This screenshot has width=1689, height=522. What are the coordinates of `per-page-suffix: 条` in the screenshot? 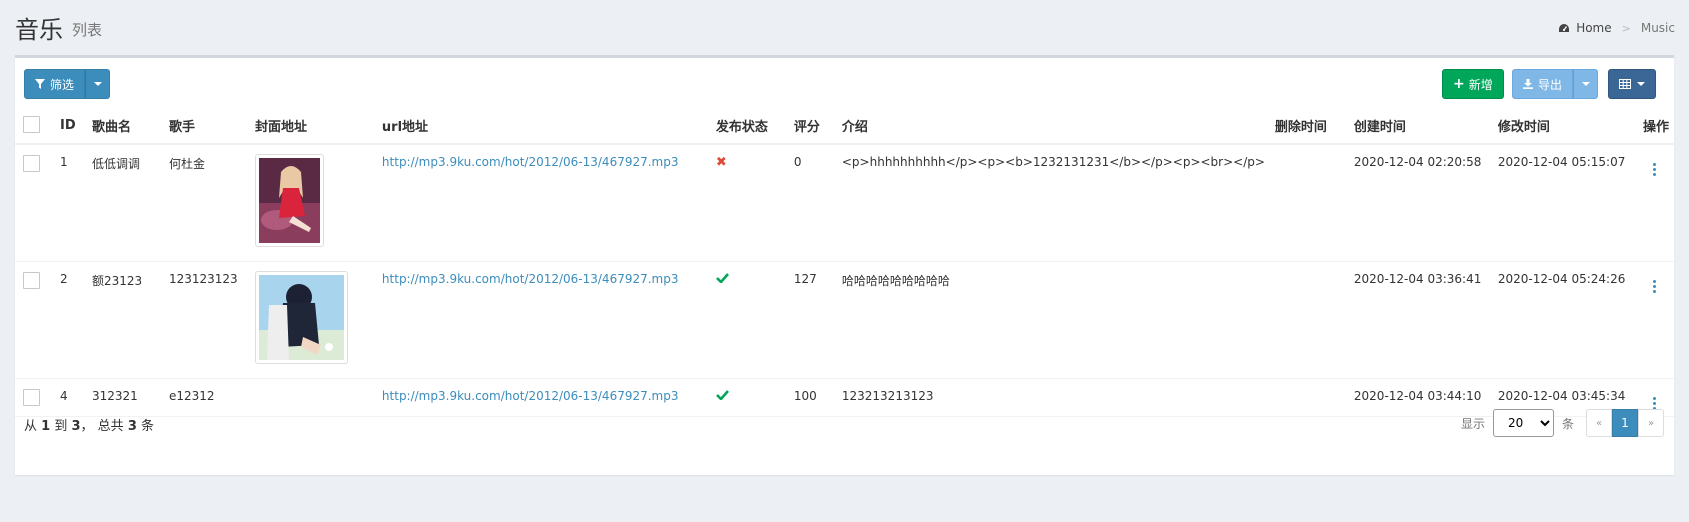 It's located at (1567, 423).